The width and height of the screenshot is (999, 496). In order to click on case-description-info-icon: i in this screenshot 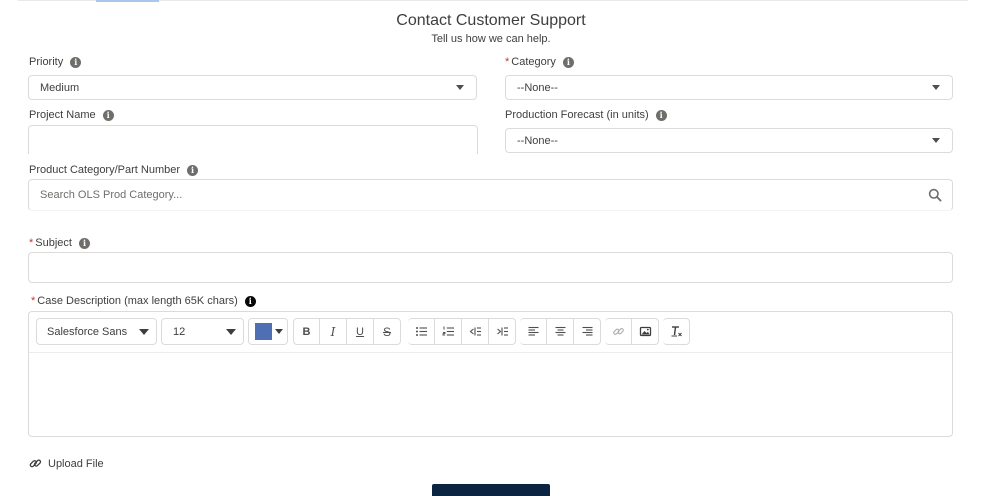, I will do `click(250, 301)`.